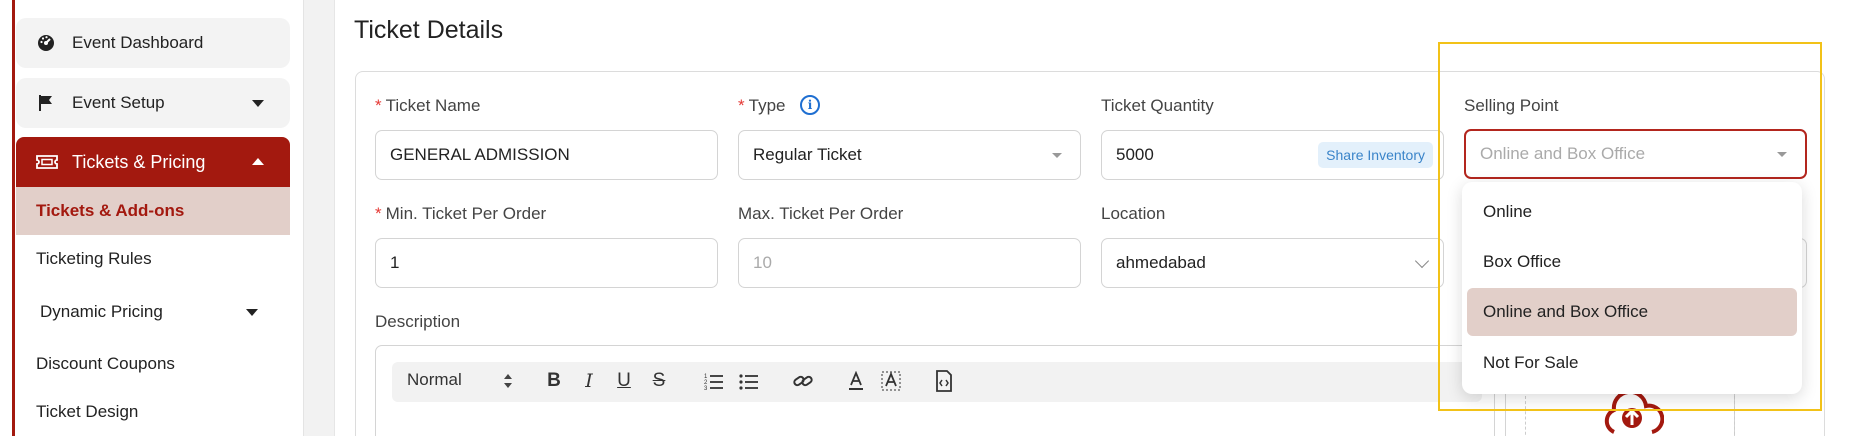  What do you see at coordinates (1632, 363) in the screenshot?
I see `dropdown-option-not-for-sale: Not For Sale` at bounding box center [1632, 363].